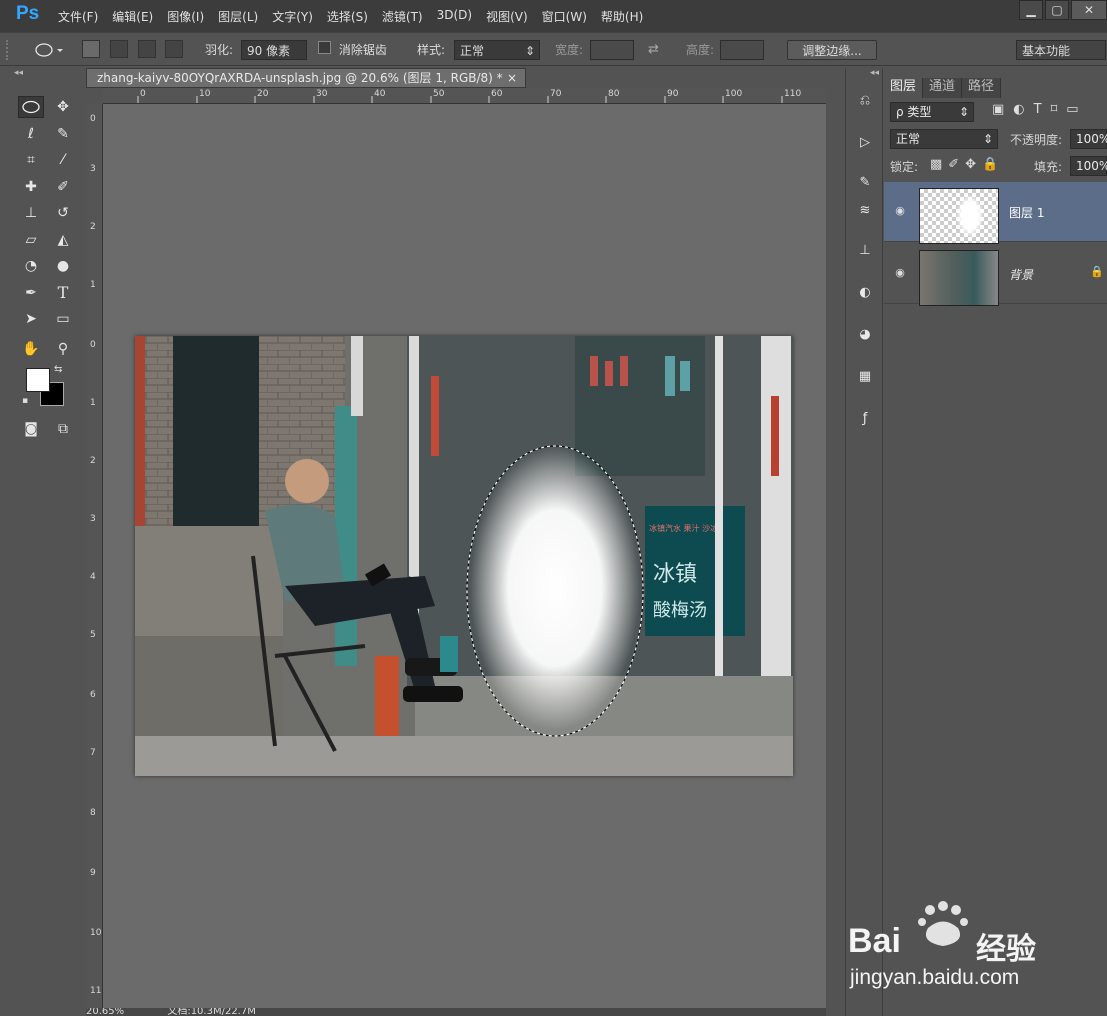 This screenshot has width=1107, height=1016. Describe the element at coordinates (1027, 213) in the screenshot. I see `layer-name: 图层 1` at that location.